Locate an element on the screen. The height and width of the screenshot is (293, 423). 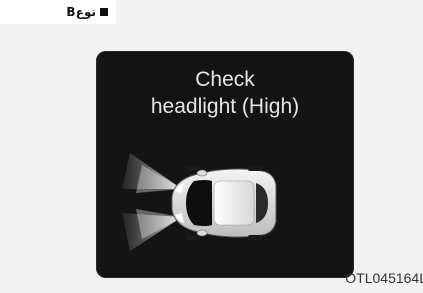
headlight-beam-upper is located at coordinates (152, 173).